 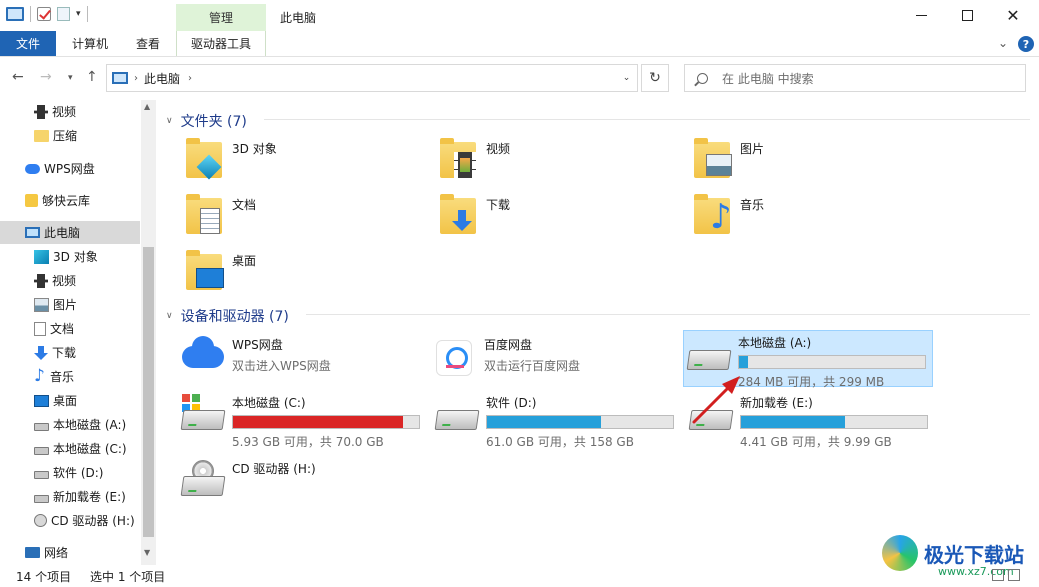 What do you see at coordinates (147, 106) in the screenshot?
I see `scroll-up-icon: ▲` at bounding box center [147, 106].